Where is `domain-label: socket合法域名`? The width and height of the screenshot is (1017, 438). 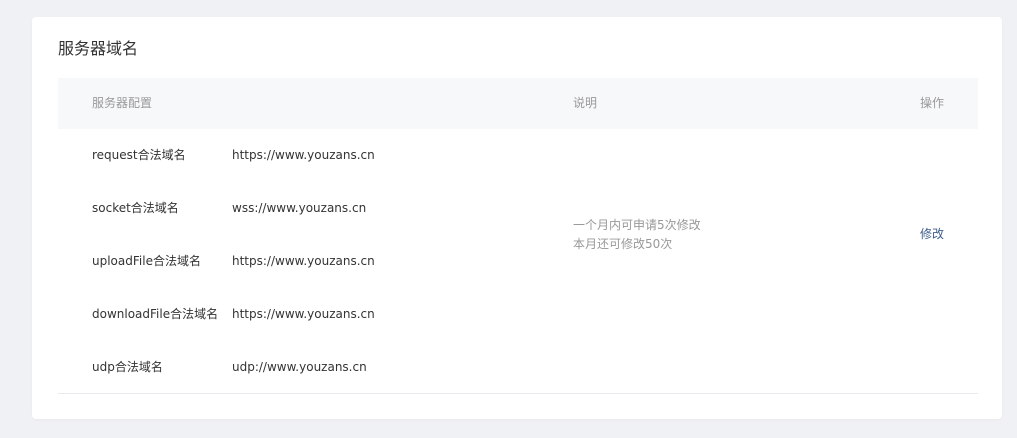 domain-label: socket合法域名 is located at coordinates (135, 208).